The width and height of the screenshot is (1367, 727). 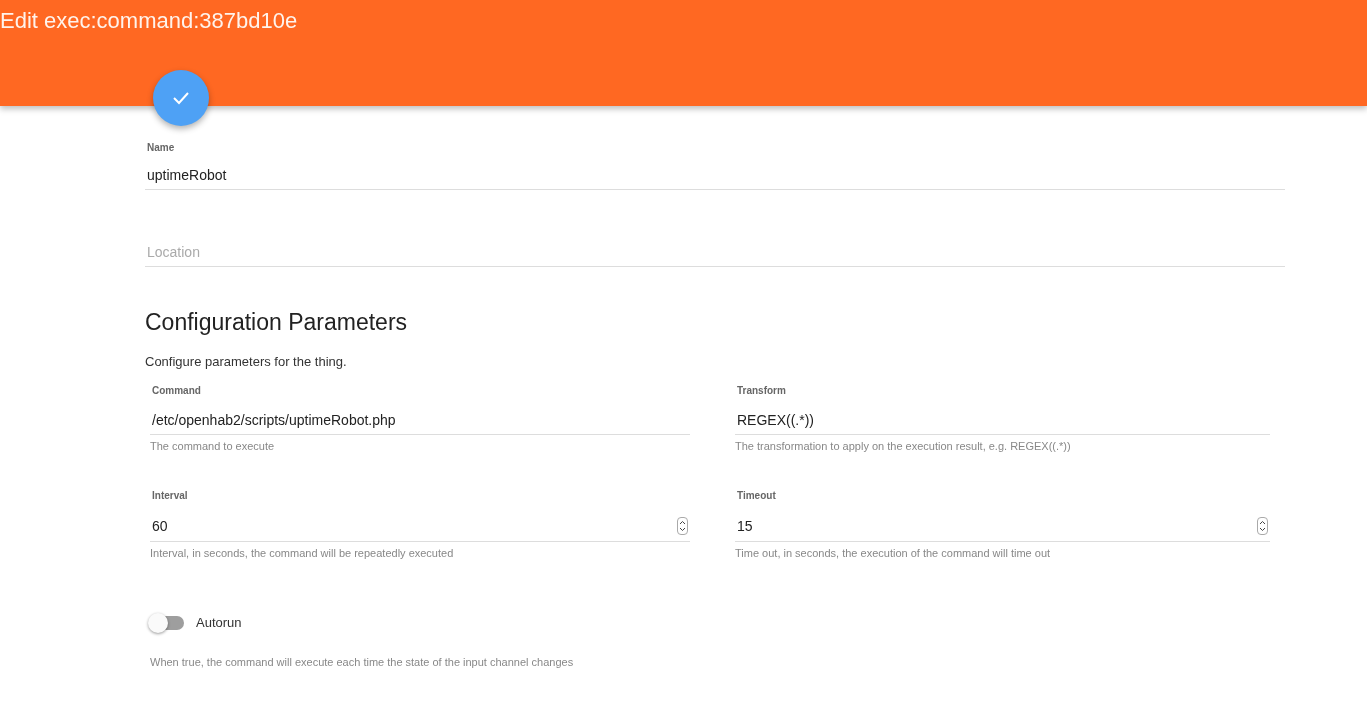 What do you see at coordinates (1002, 423) in the screenshot?
I see `text-field: REGEX((.*))` at bounding box center [1002, 423].